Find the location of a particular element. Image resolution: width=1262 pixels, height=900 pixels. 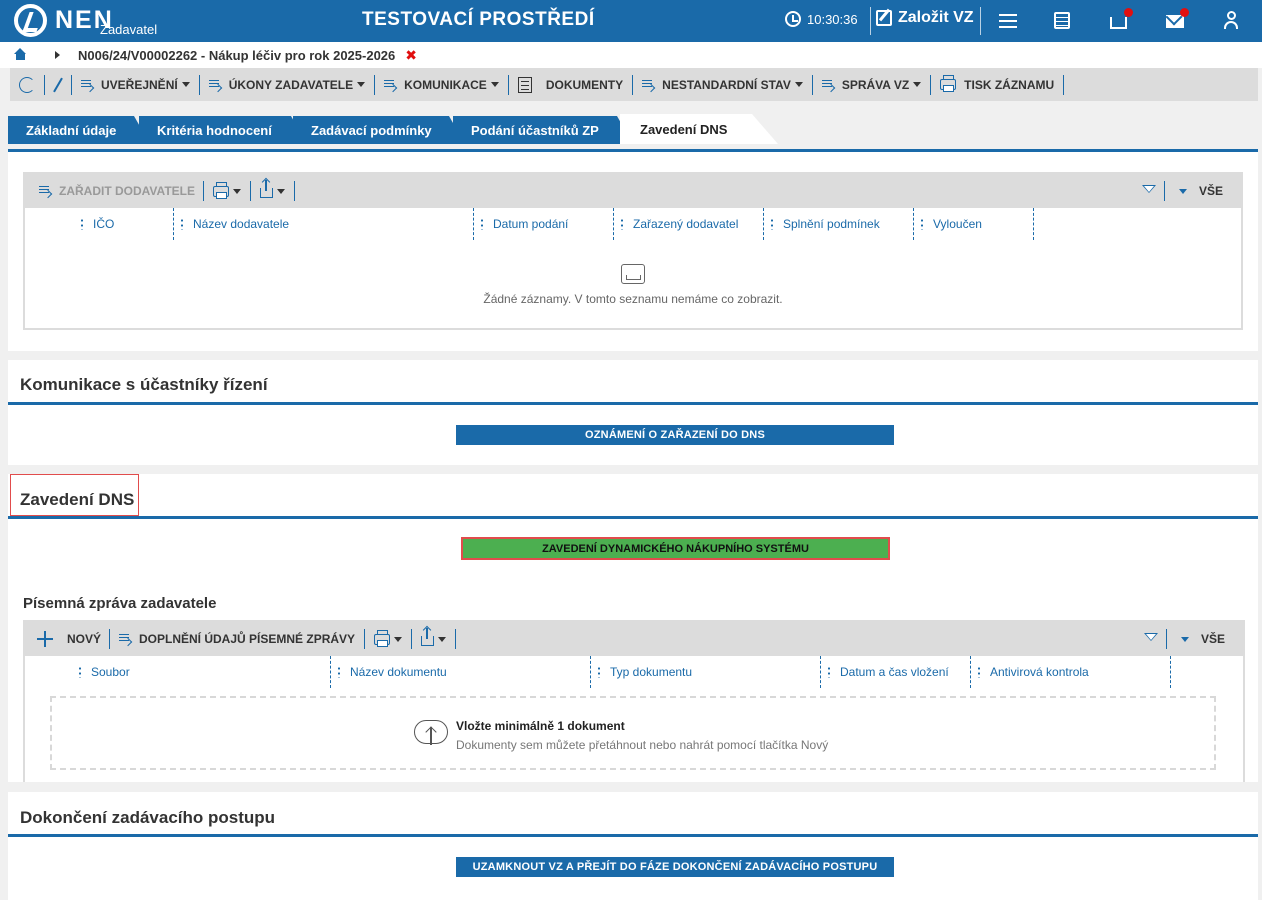

tab-label: Základní údaje is located at coordinates (71, 130).